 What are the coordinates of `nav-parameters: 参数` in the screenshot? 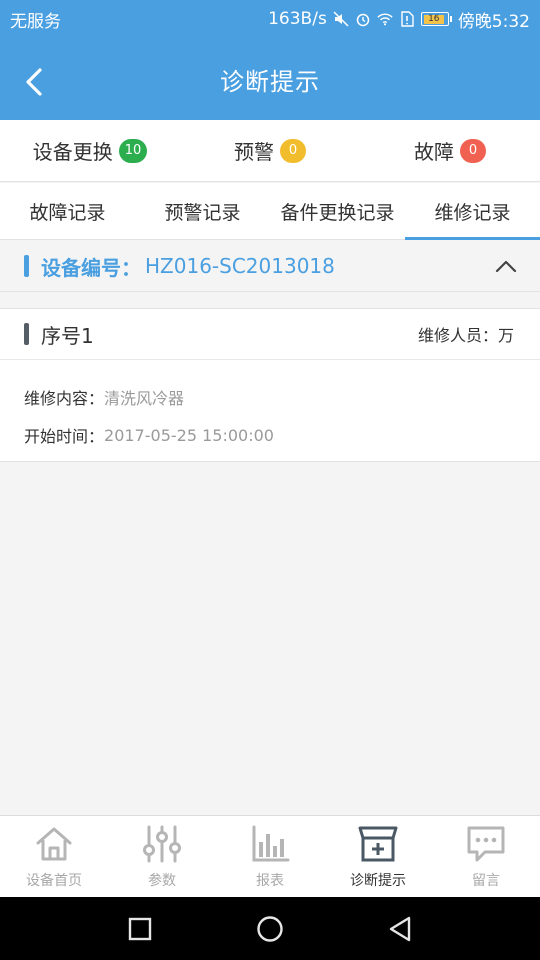 It's located at (162, 856).